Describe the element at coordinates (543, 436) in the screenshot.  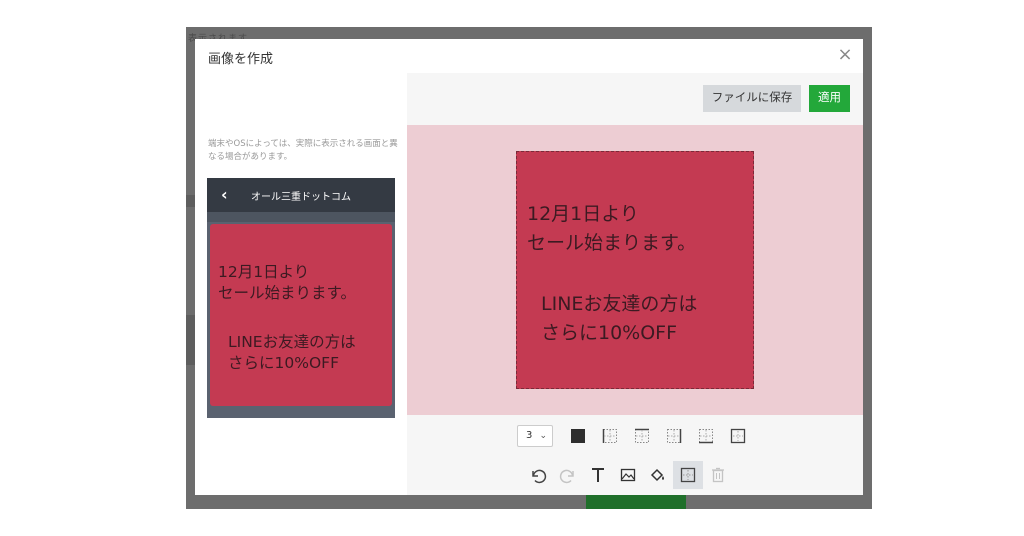
I see `chevron-down-icon: ⌄` at that location.